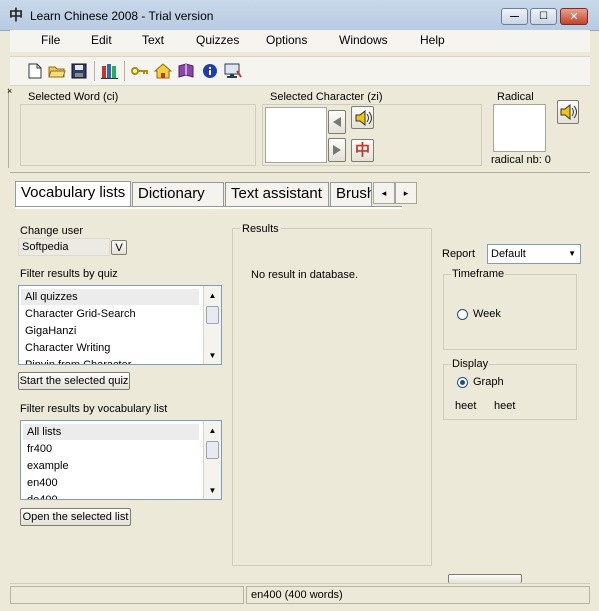 This screenshot has width=599, height=611. What do you see at coordinates (514, 16) in the screenshot?
I see `minimize-button: —` at bounding box center [514, 16].